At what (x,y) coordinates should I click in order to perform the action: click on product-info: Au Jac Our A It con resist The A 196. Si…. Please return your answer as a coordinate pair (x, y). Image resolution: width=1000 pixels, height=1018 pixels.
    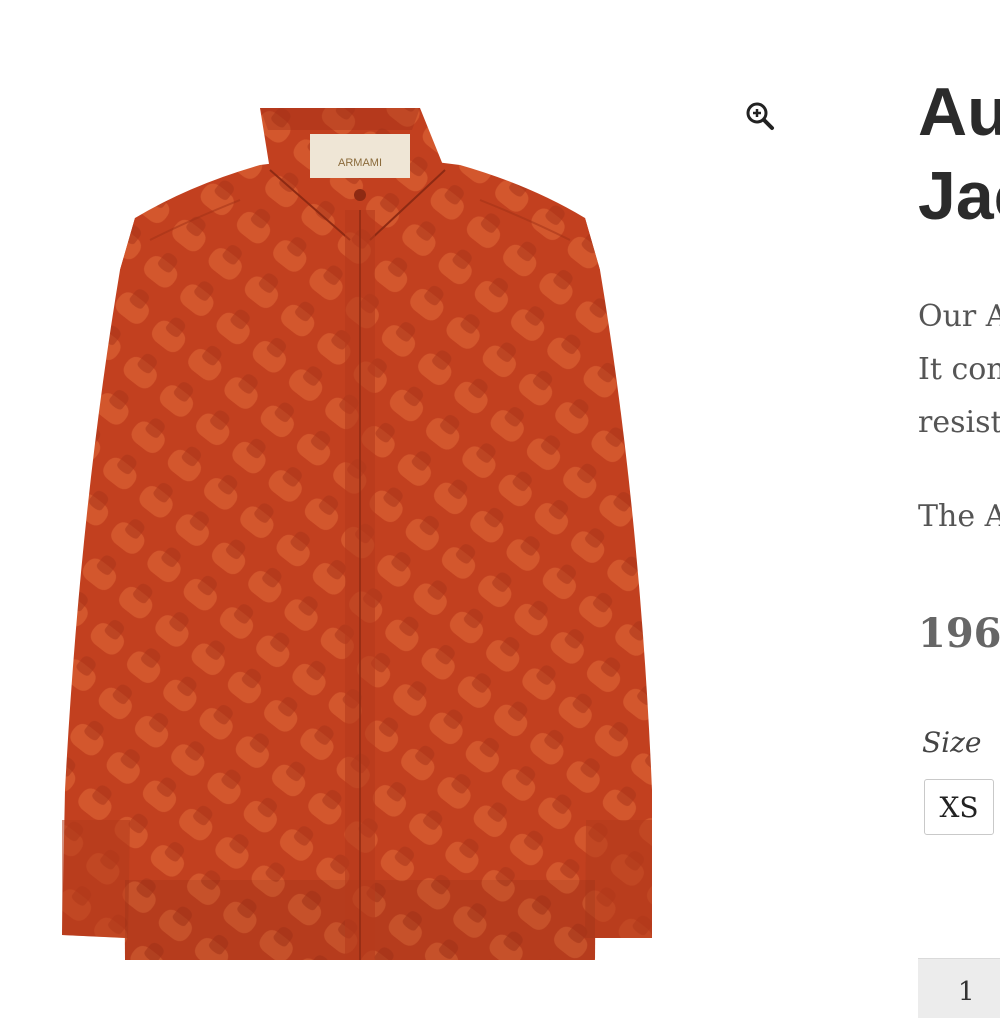
    Looking at the image, I should click on (959, 509).